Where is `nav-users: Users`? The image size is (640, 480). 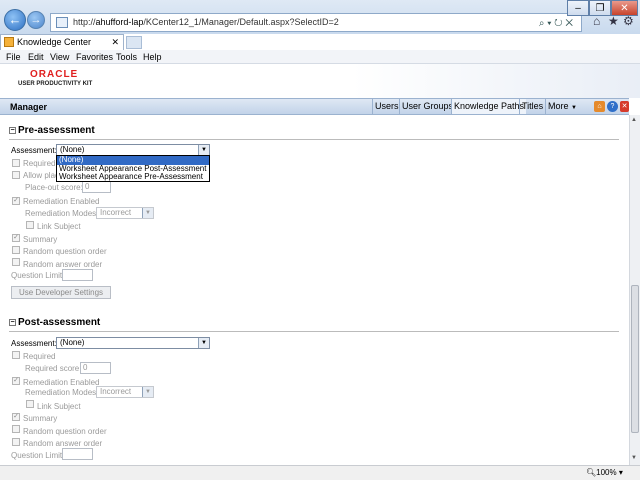 nav-users: Users is located at coordinates (386, 106).